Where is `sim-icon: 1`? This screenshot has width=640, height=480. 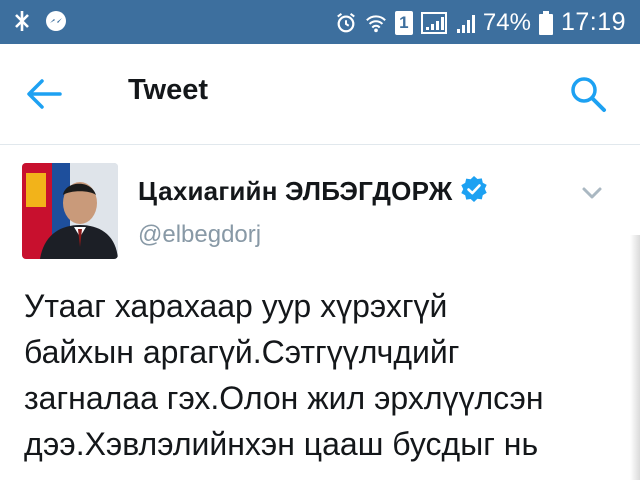
sim-icon: 1 is located at coordinates (403, 22).